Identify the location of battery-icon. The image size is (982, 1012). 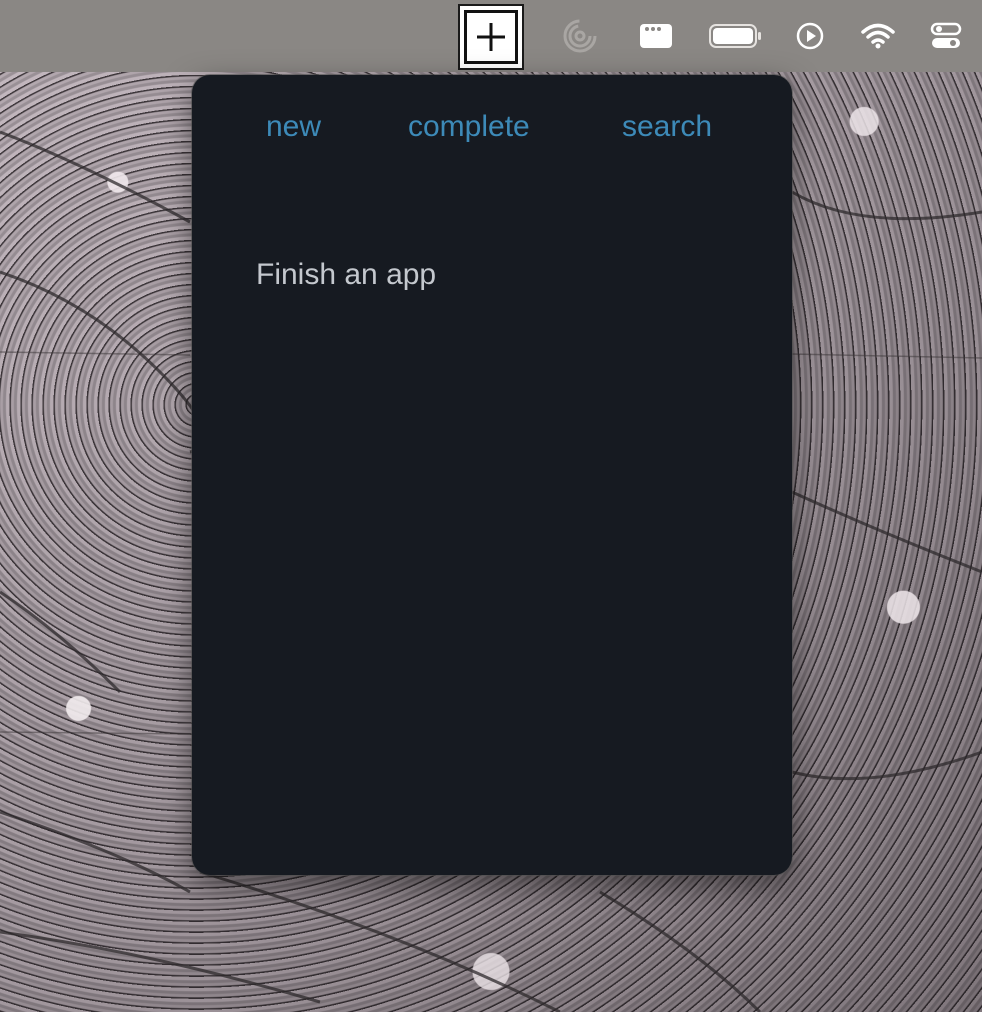
(735, 36).